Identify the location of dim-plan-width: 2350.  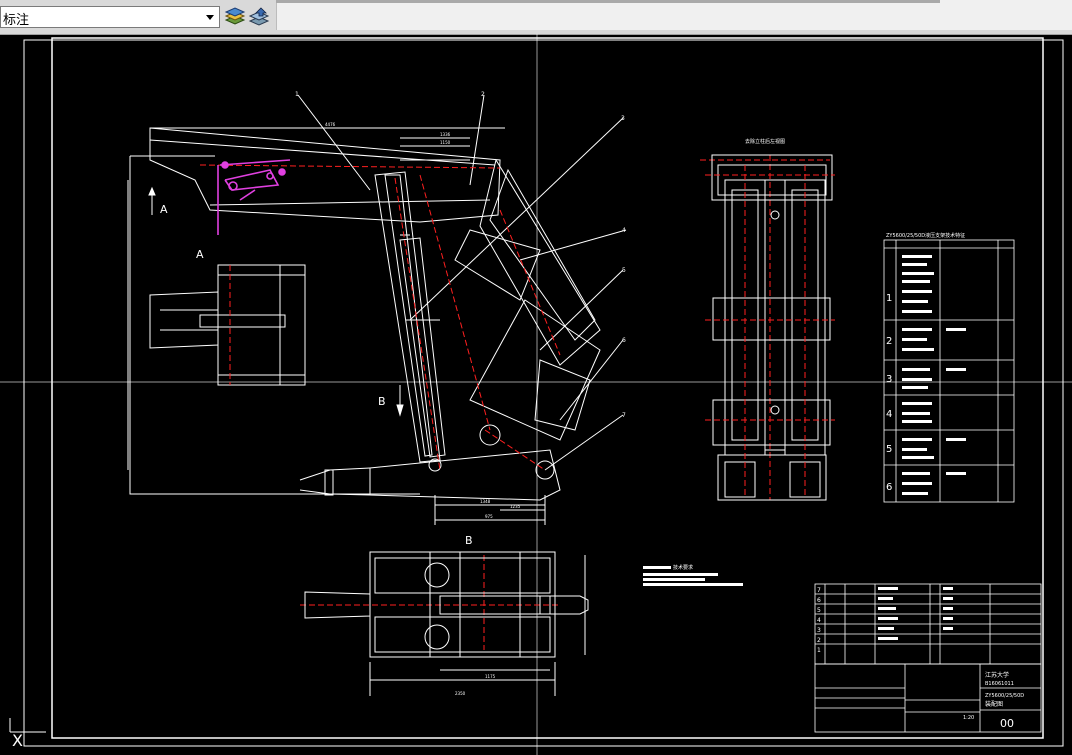
(460, 693).